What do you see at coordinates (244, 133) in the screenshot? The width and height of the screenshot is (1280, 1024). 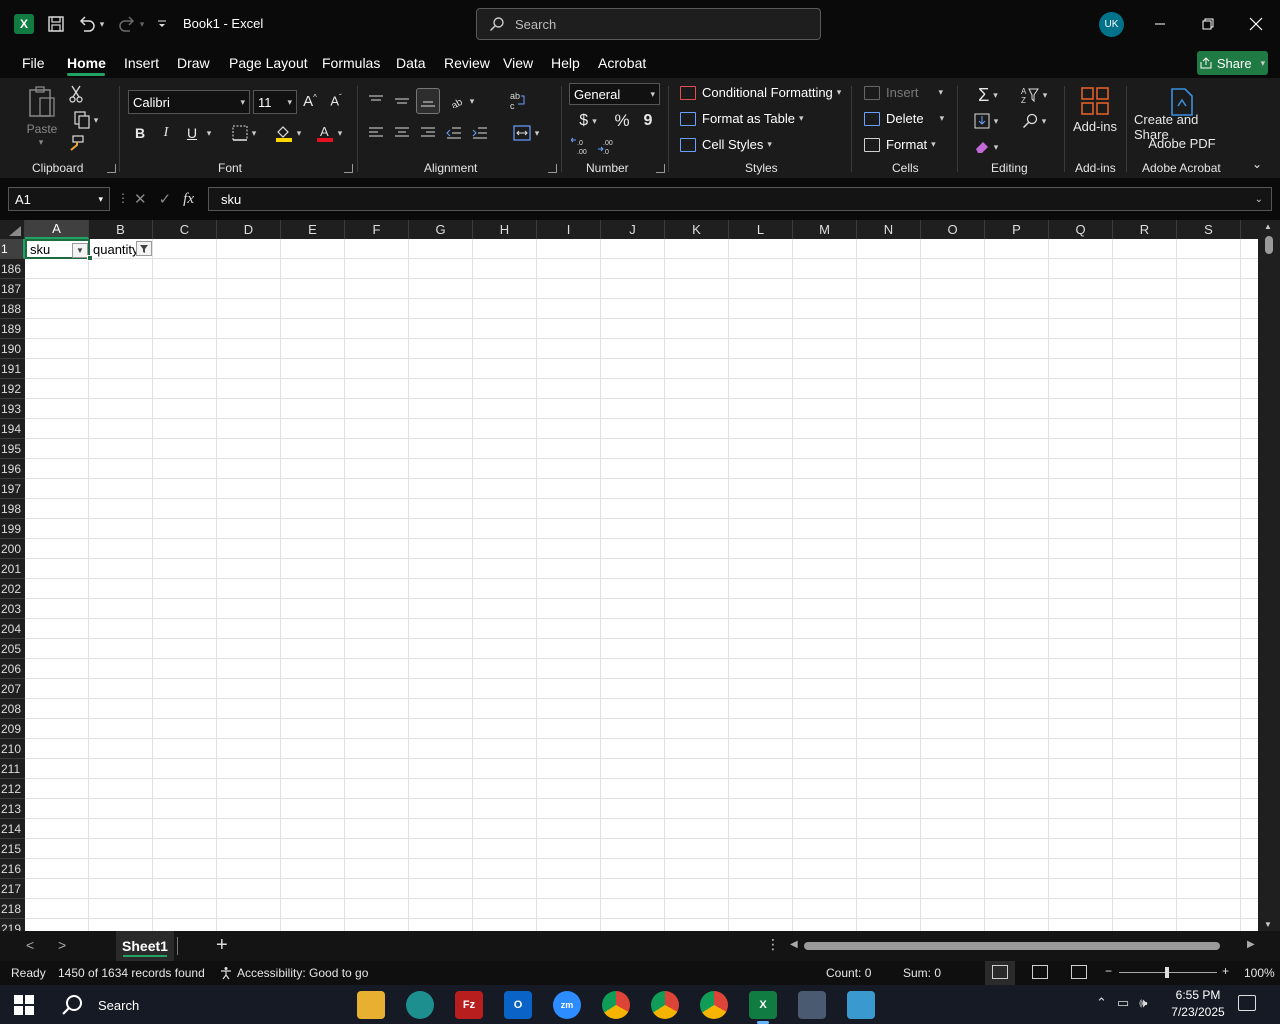 I see `borders-button: ▾` at bounding box center [244, 133].